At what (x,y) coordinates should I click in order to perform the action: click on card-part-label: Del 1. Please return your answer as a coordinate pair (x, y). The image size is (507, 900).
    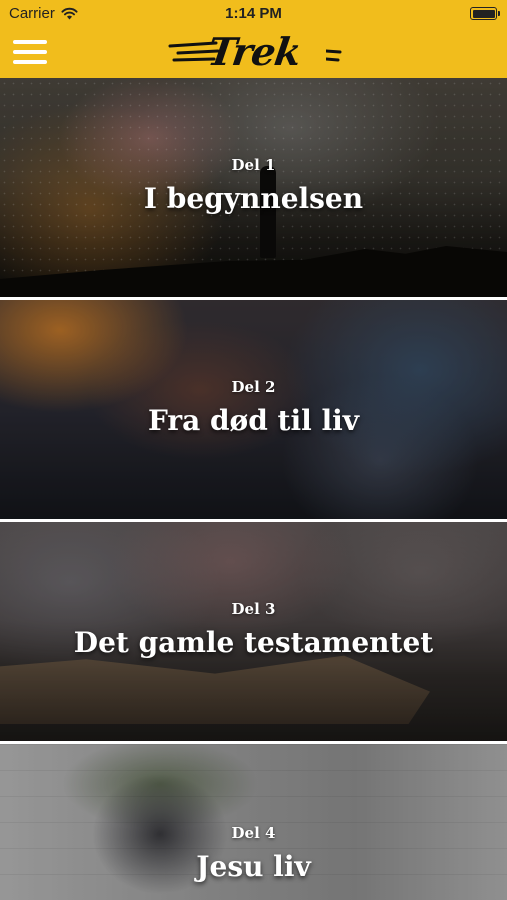
    Looking at the image, I should click on (253, 165).